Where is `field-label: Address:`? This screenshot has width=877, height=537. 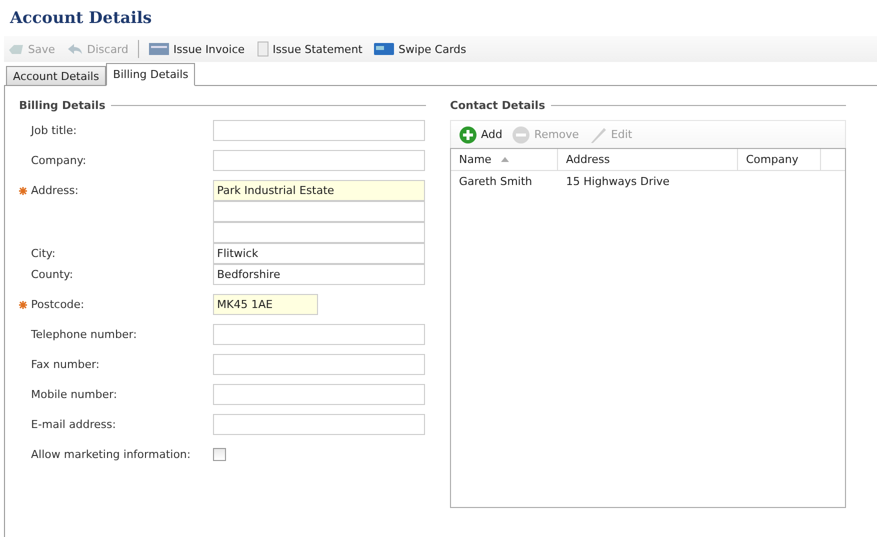
field-label: Address: is located at coordinates (55, 190).